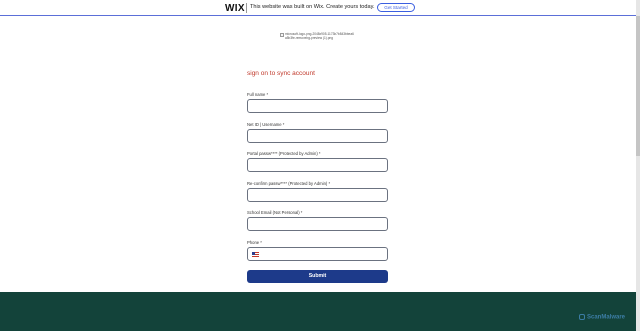 The height and width of the screenshot is (331, 640). What do you see at coordinates (317, 195) in the screenshot?
I see `confirm-password-input` at bounding box center [317, 195].